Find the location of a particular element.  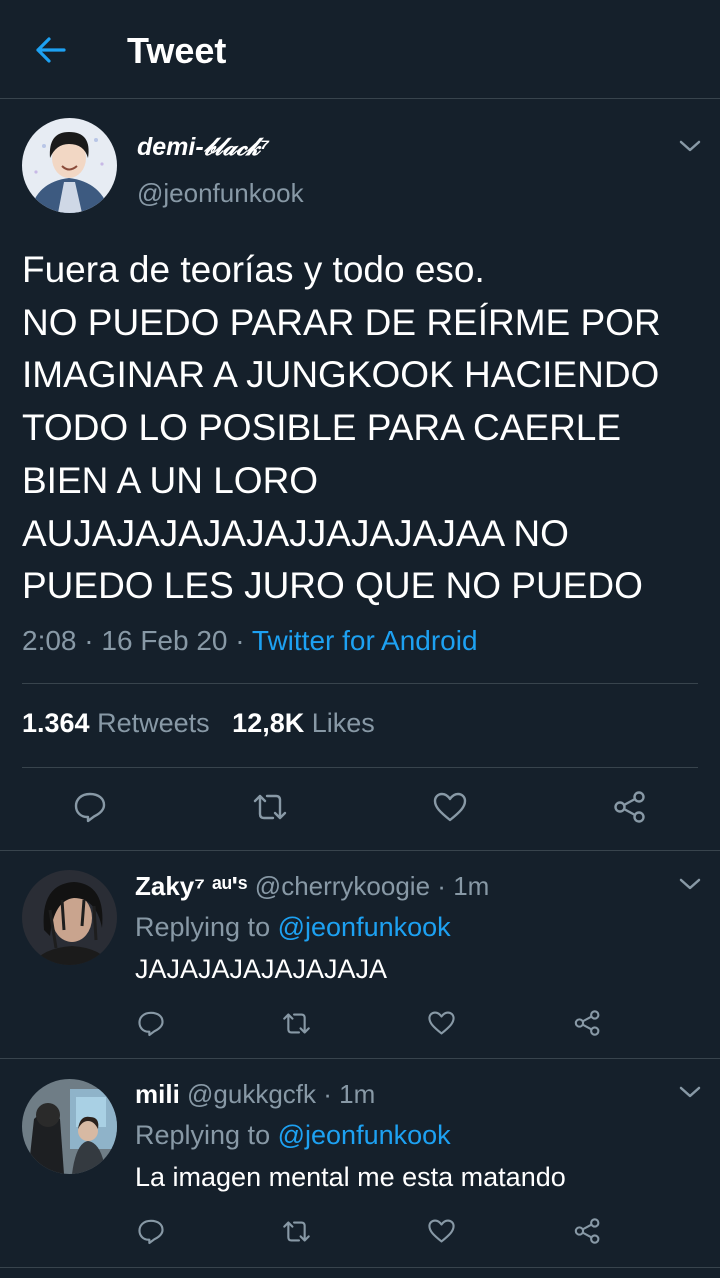

likes-stat: 12,8K Likes is located at coordinates (303, 723).